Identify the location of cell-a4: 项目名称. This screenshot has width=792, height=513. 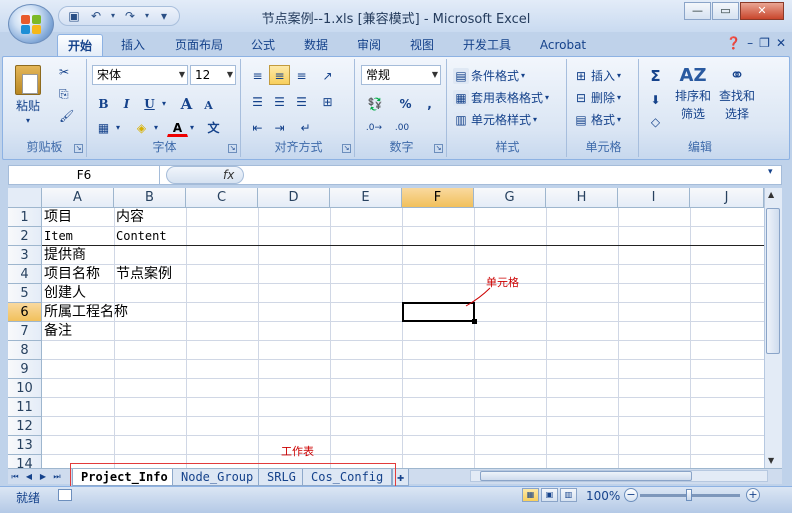
(71, 274).